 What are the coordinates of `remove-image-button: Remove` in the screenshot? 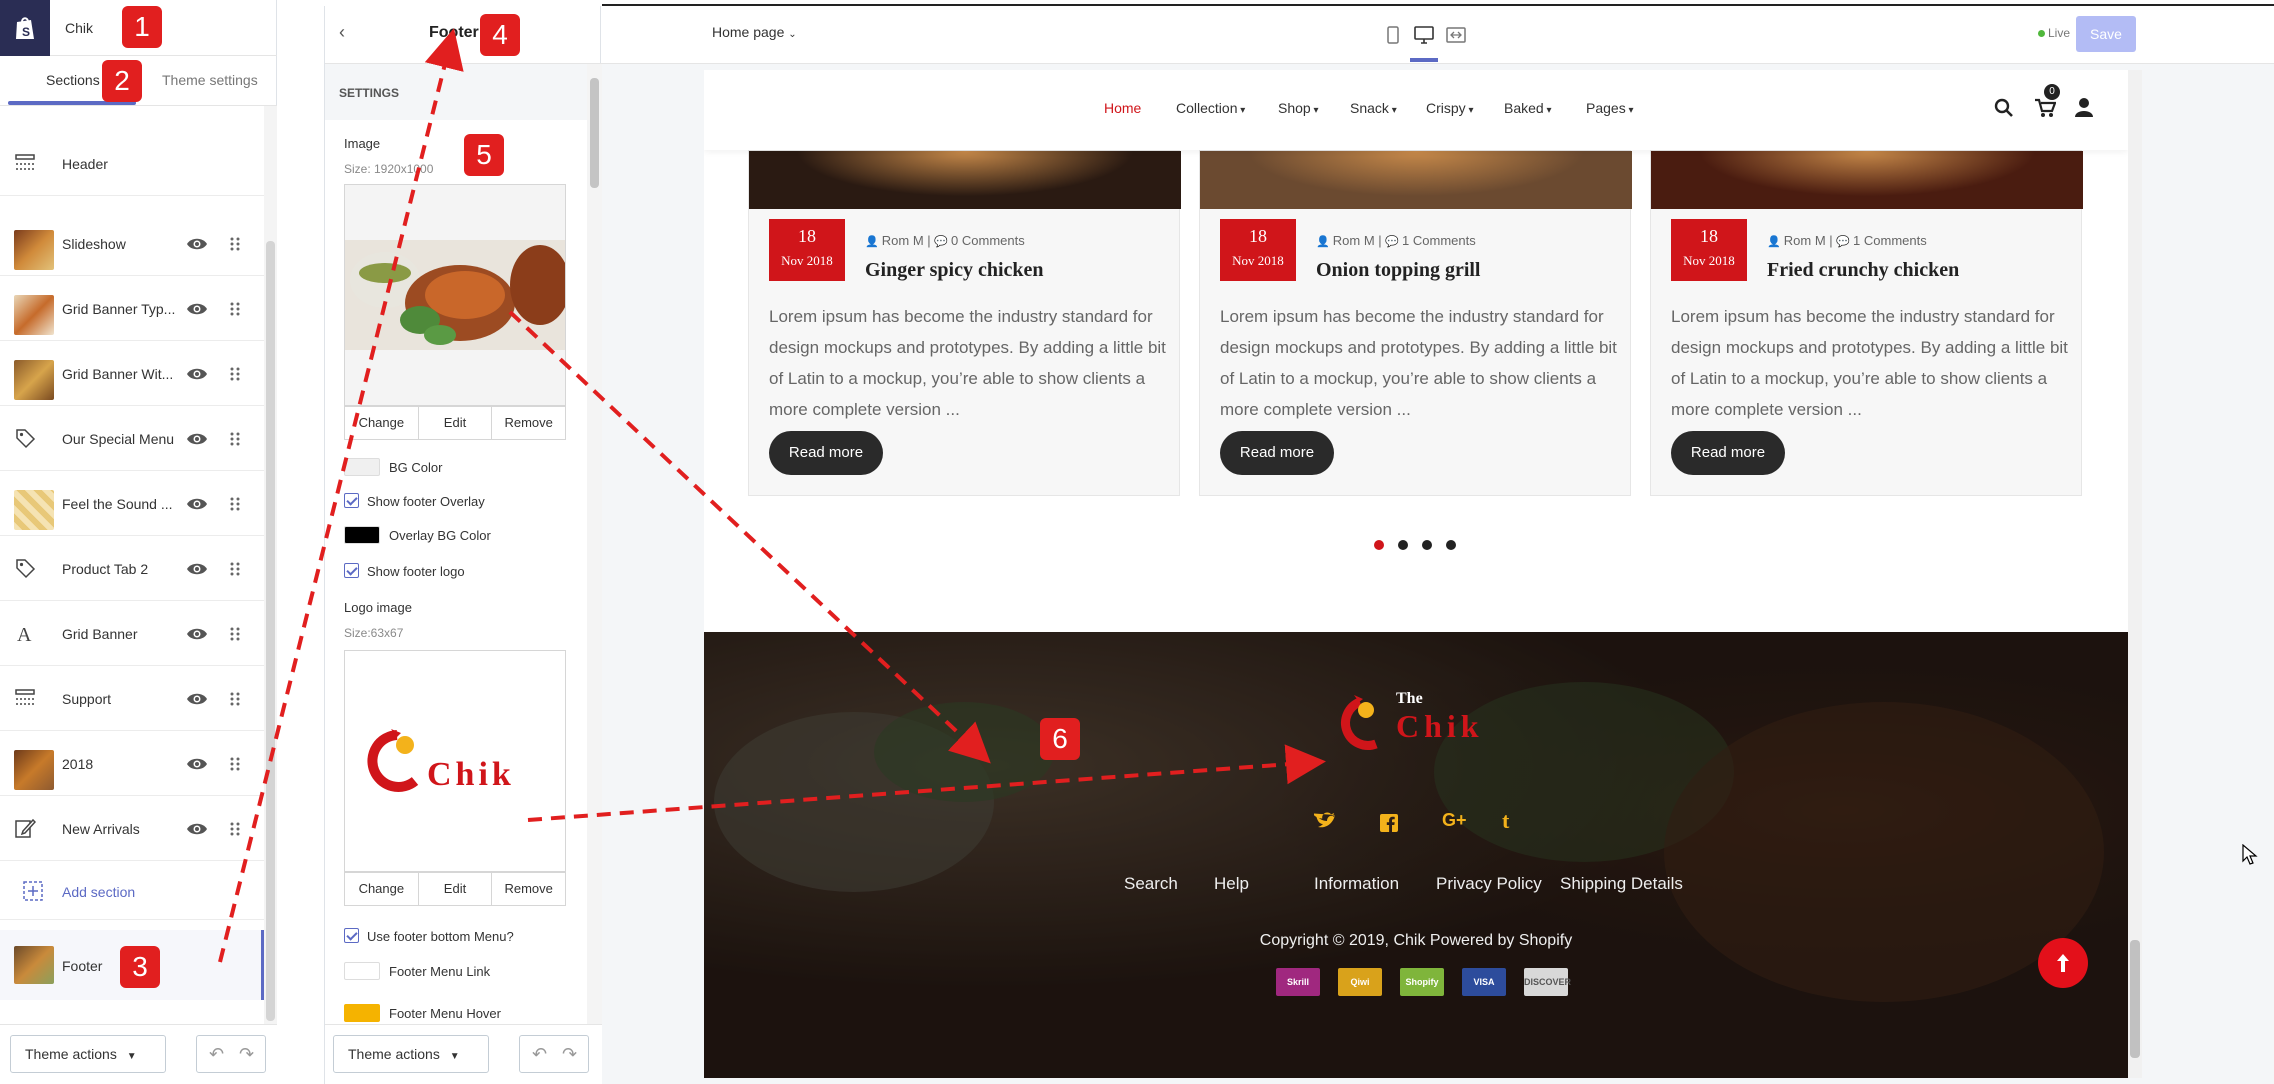 It's located at (528, 423).